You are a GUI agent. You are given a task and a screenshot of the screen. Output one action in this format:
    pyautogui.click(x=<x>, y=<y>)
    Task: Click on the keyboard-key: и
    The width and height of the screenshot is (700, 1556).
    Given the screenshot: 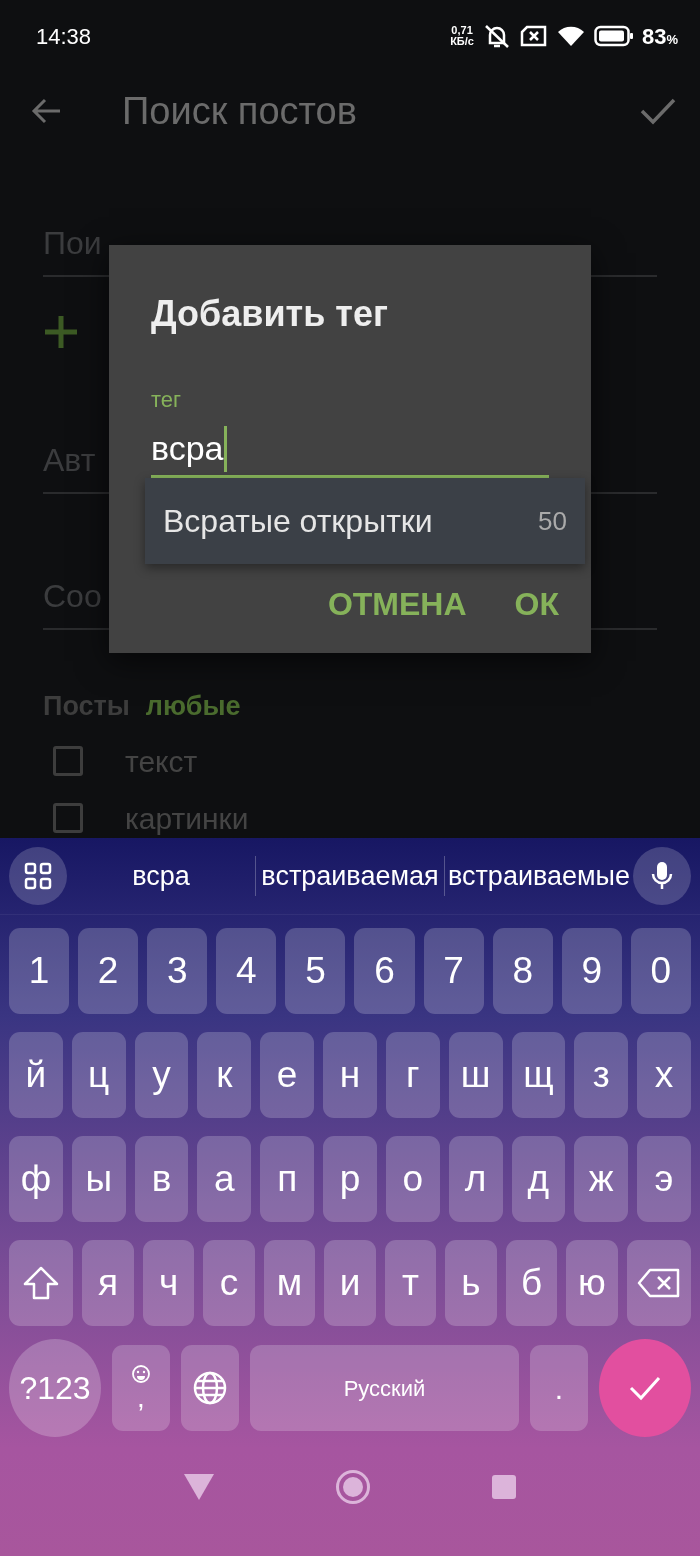 What is the action you would take?
    pyautogui.click(x=350, y=1283)
    